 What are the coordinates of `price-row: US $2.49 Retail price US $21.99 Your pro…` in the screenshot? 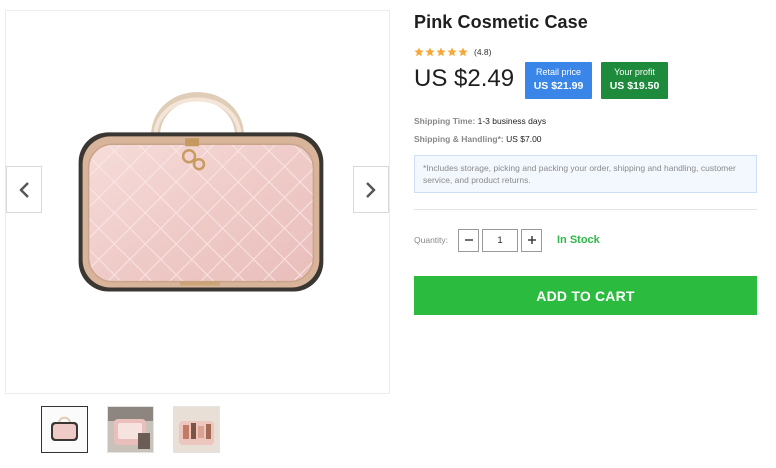 It's located at (586, 82).